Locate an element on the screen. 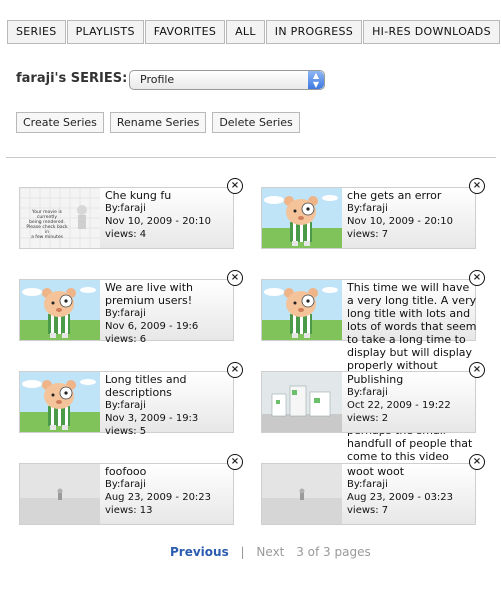 The image size is (501, 590). video-views: views: 6 is located at coordinates (126, 339).